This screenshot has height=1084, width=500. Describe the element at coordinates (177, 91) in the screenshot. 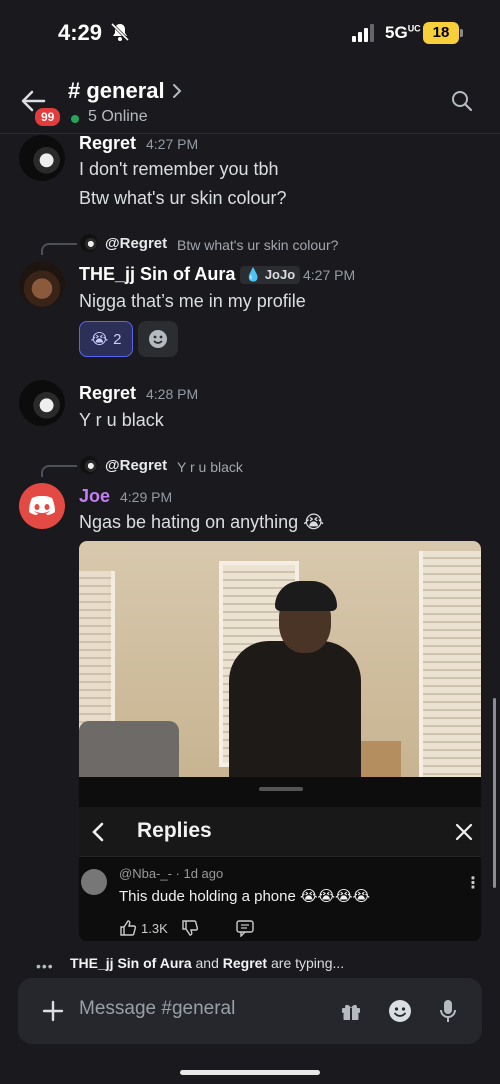

I see `chevron-right-icon` at that location.